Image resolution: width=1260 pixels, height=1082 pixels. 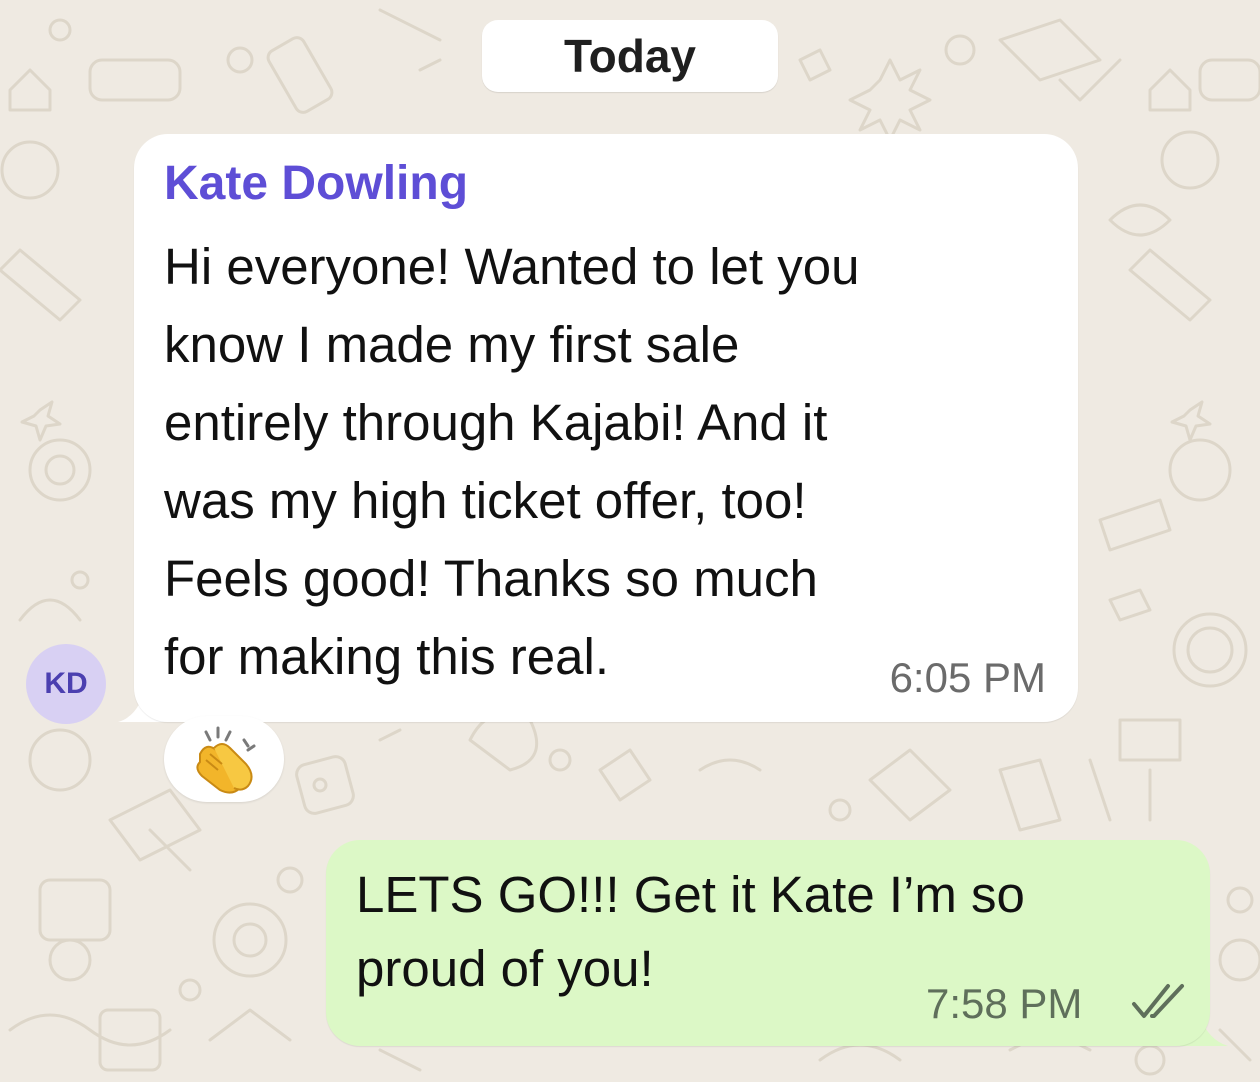 What do you see at coordinates (630, 56) in the screenshot?
I see `date-separator: Today` at bounding box center [630, 56].